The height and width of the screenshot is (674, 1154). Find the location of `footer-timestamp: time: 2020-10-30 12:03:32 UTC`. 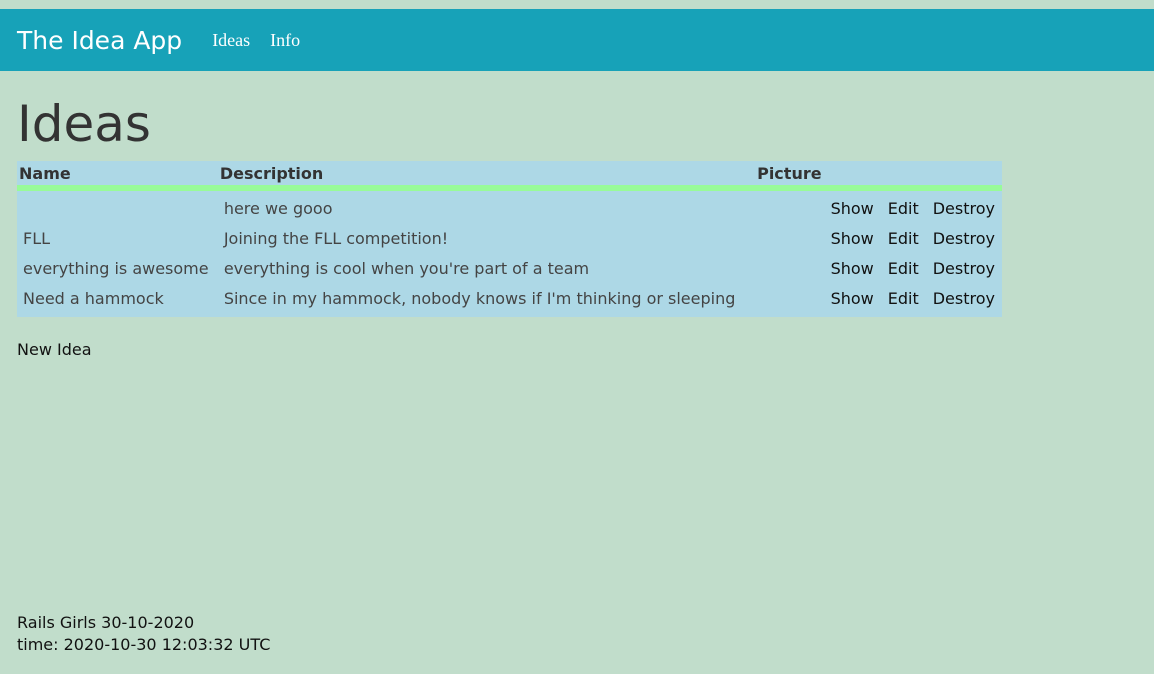

footer-timestamp: time: 2020-10-30 12:03:32 UTC is located at coordinates (144, 644).